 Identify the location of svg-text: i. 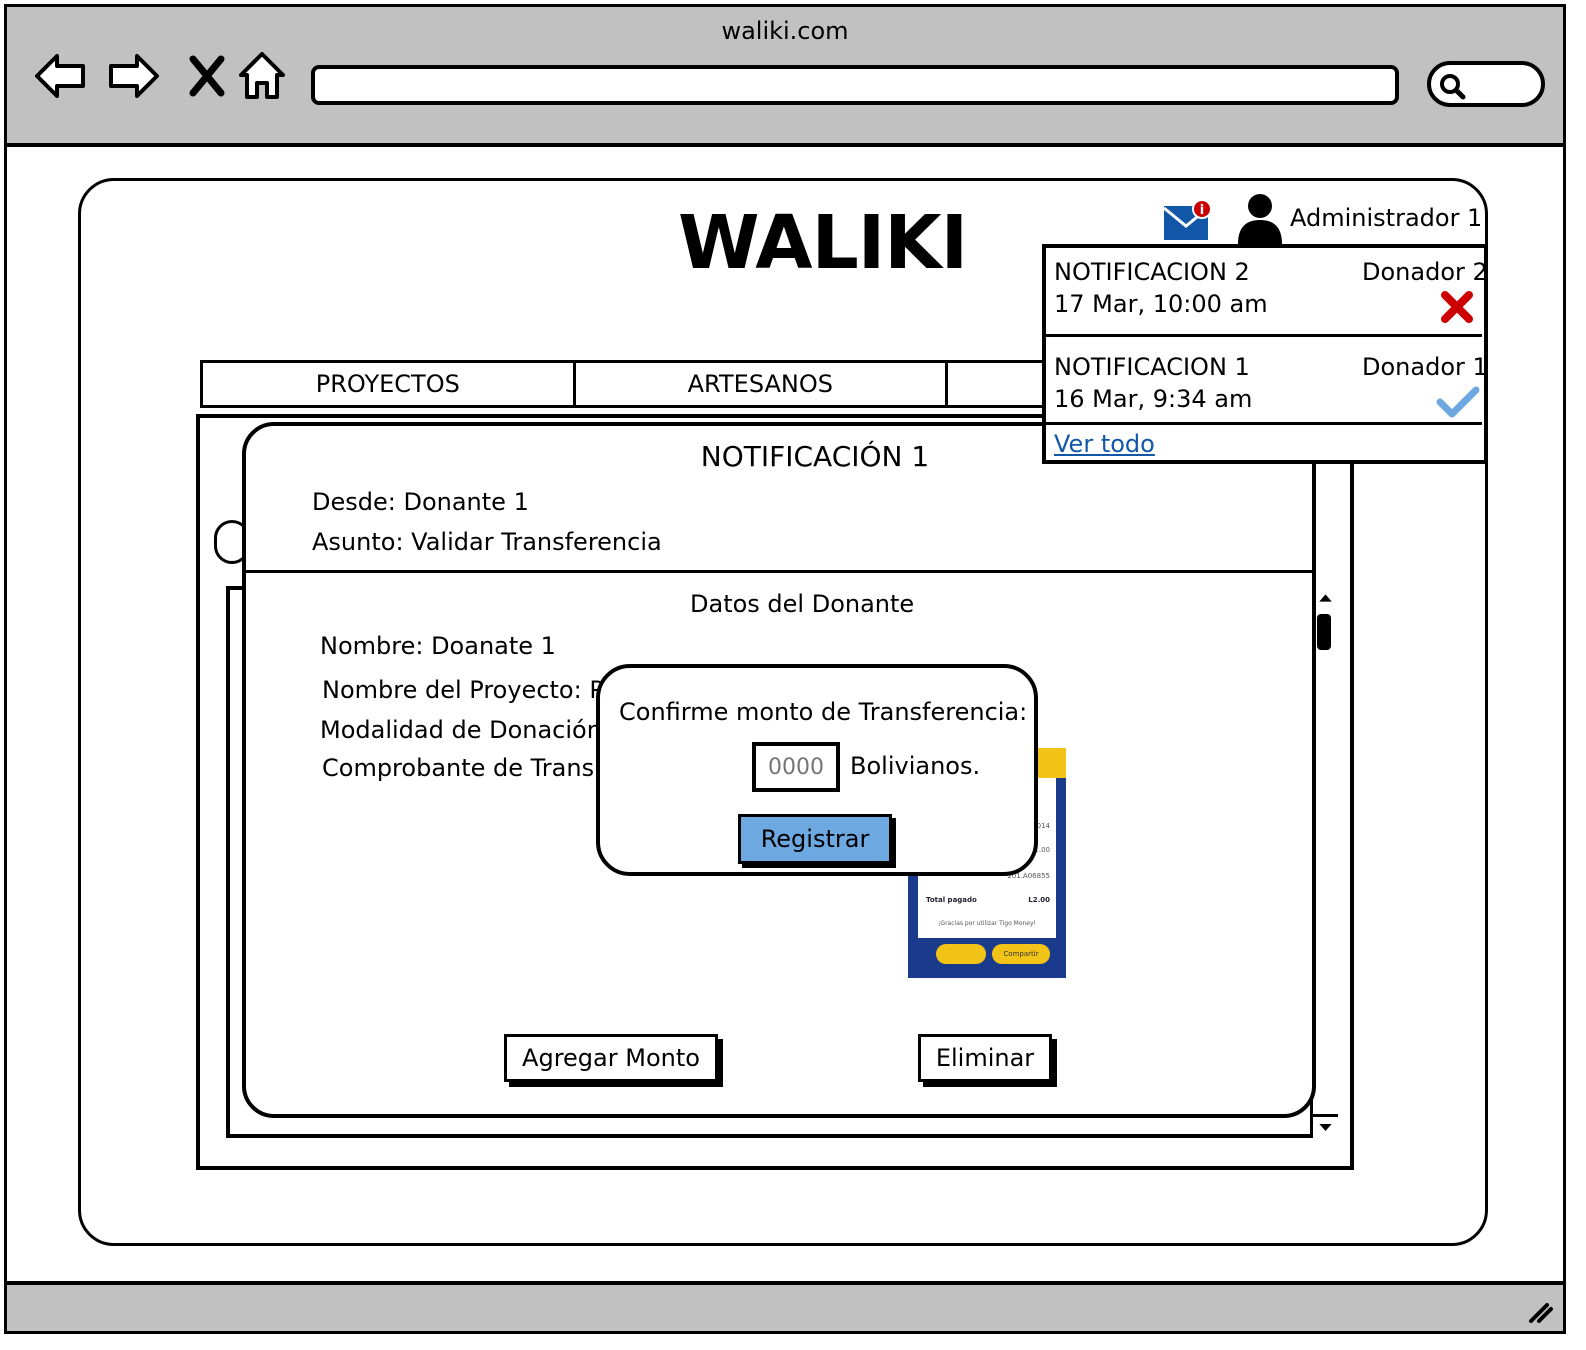
(1202, 210).